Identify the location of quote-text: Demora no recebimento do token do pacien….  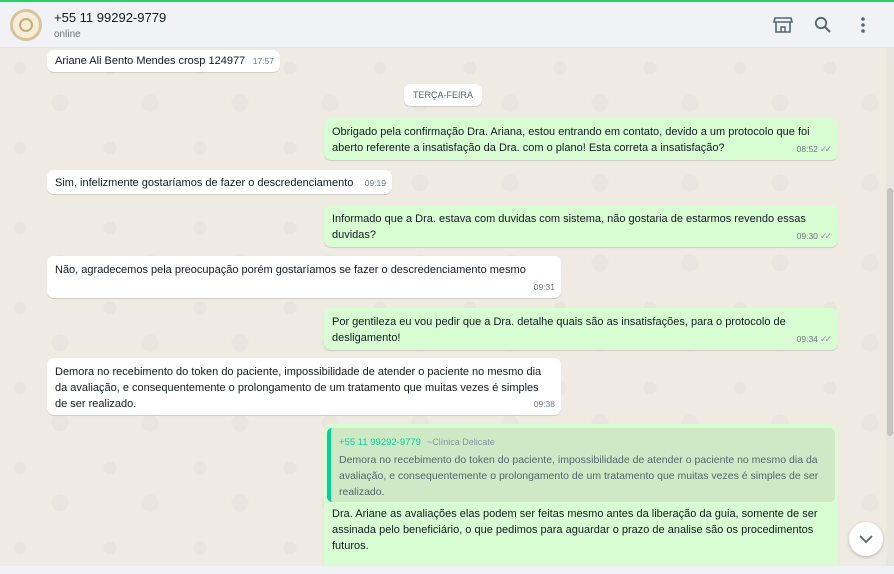
(579, 476).